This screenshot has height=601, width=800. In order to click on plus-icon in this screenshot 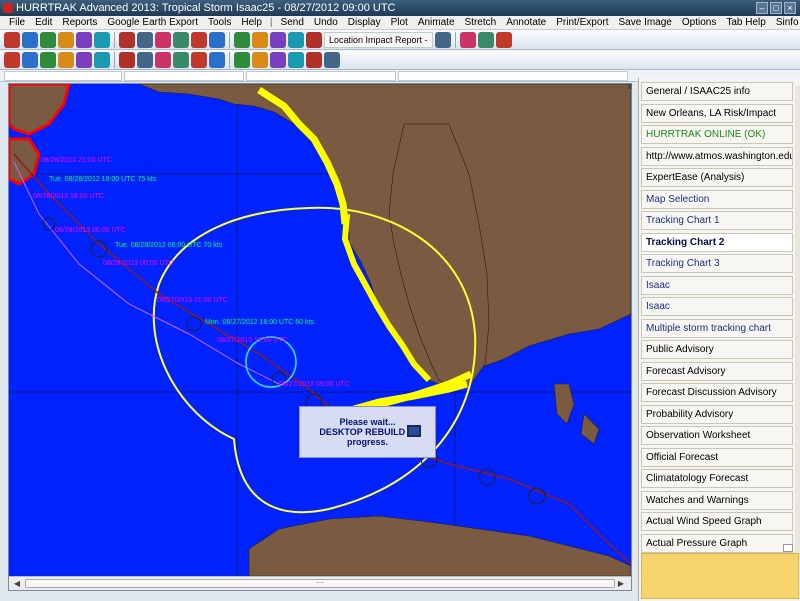, I will do `click(485, 39)`.